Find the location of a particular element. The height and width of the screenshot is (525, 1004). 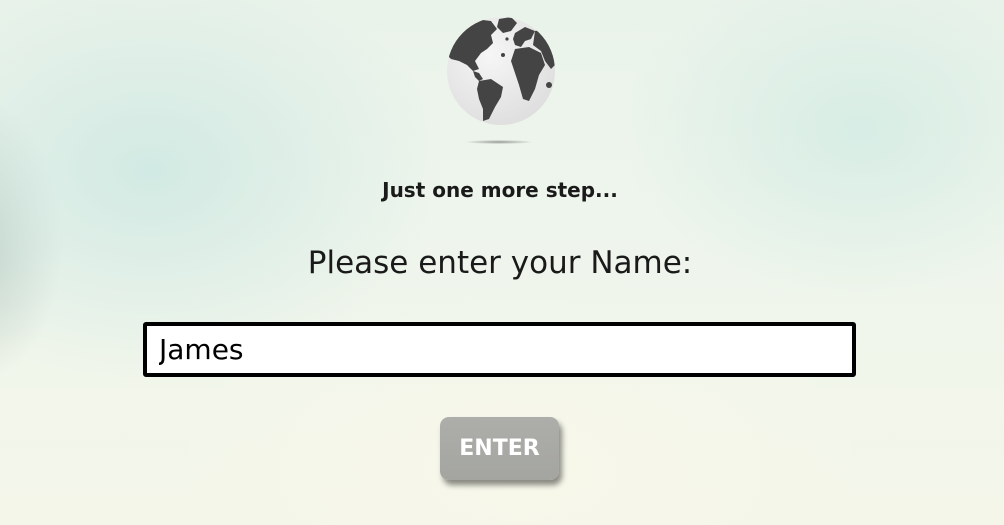

name-input is located at coordinates (499, 349).